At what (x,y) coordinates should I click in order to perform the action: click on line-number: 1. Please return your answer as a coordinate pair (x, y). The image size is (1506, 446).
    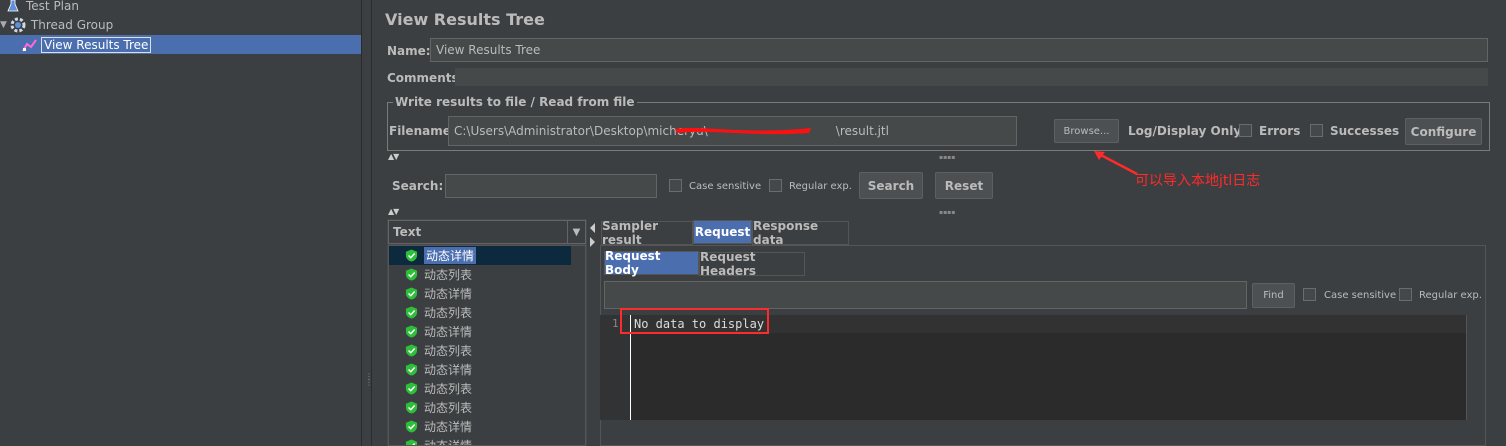
    Looking at the image, I should click on (615, 323).